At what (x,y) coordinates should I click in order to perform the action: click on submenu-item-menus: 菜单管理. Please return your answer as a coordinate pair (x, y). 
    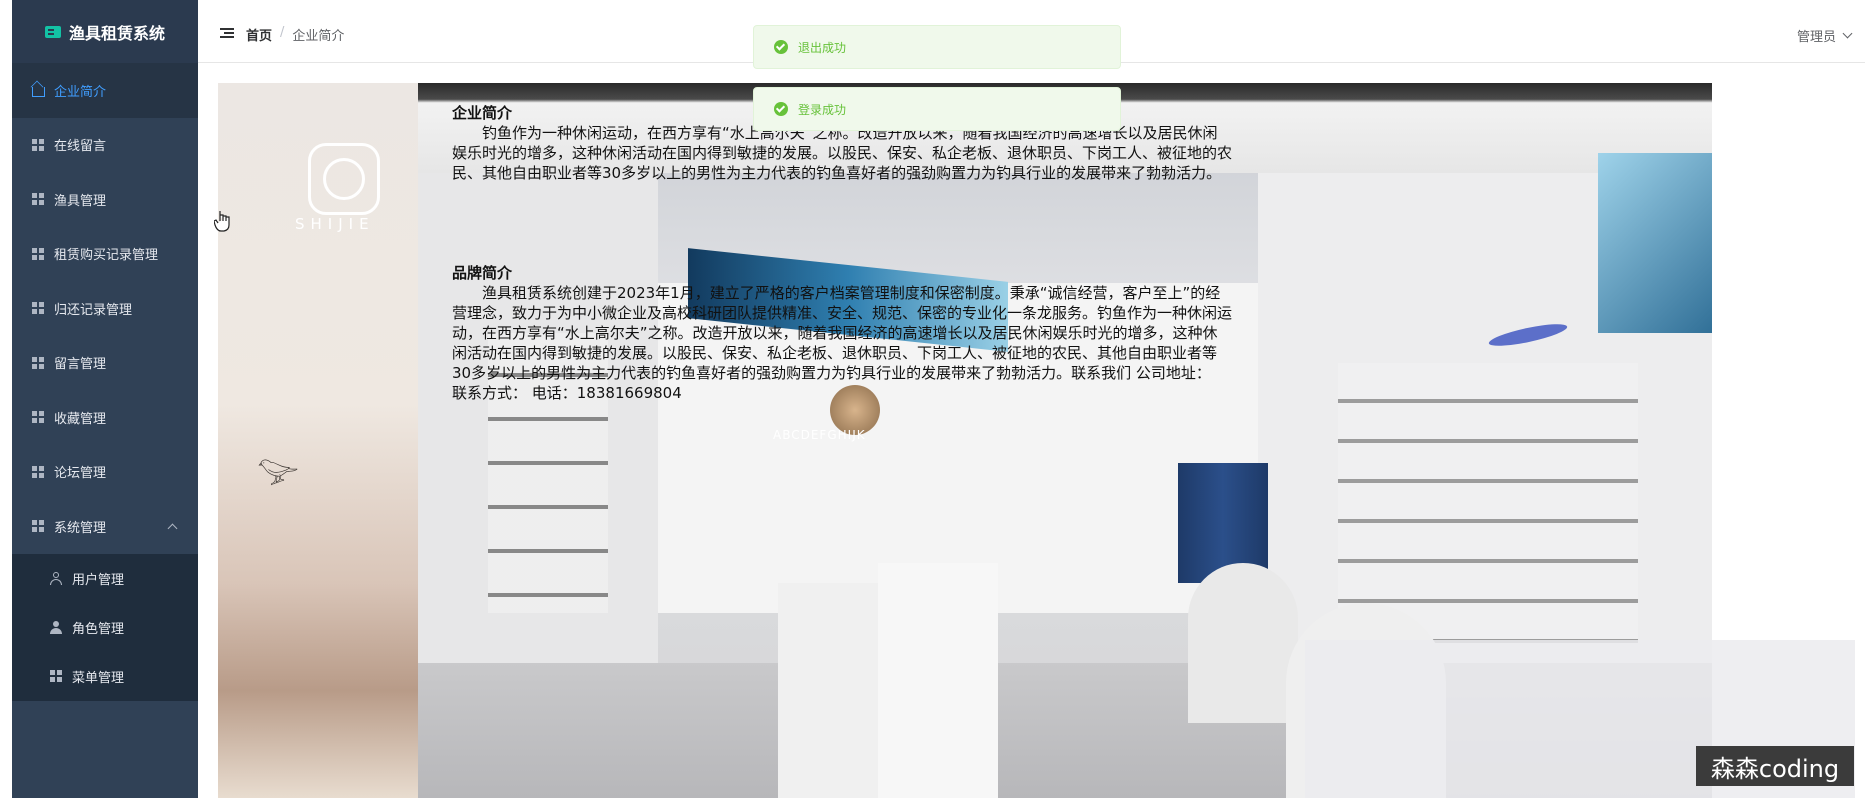
    Looking at the image, I should click on (105, 676).